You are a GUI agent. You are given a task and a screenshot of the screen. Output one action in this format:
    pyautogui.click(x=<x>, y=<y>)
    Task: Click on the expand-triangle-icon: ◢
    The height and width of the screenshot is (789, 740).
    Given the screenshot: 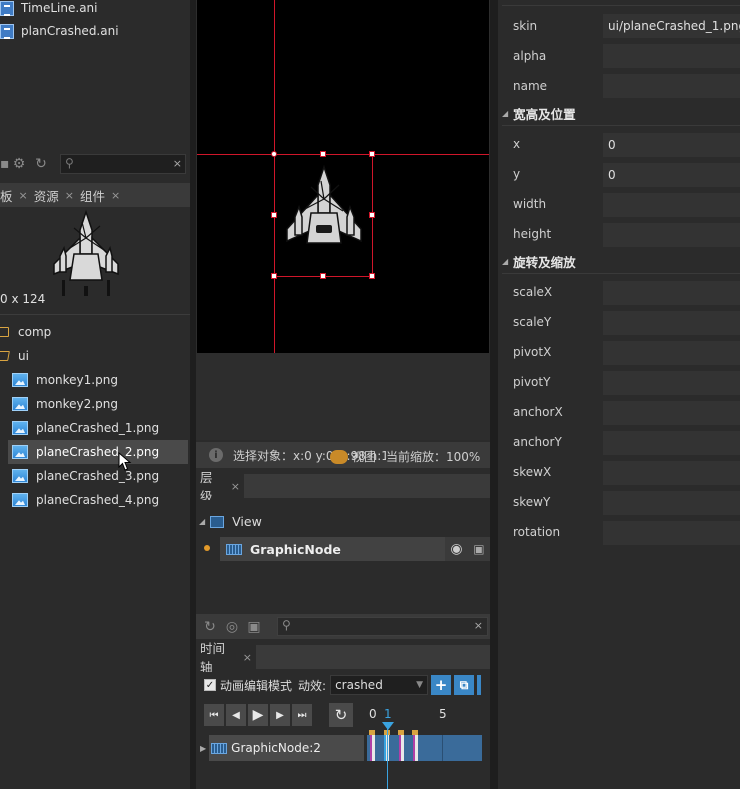 What is the action you would take?
    pyautogui.click(x=202, y=521)
    